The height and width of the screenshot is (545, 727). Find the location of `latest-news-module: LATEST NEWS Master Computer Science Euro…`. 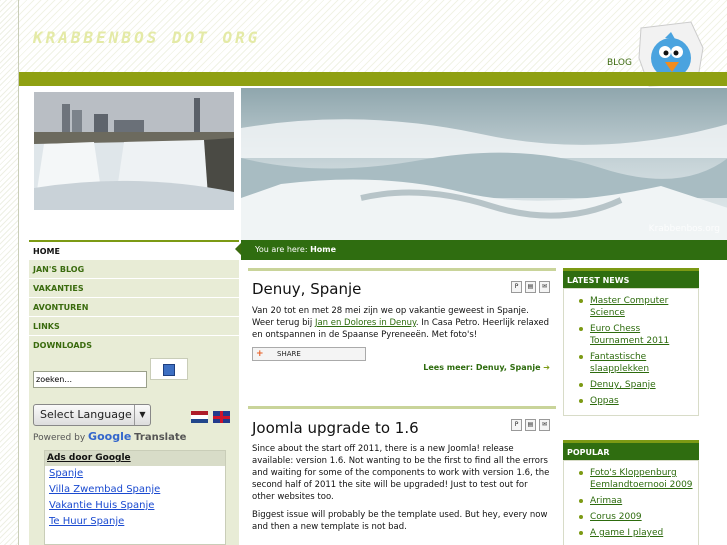

latest-news-module: LATEST NEWS Master Computer Science Euro… is located at coordinates (631, 342).